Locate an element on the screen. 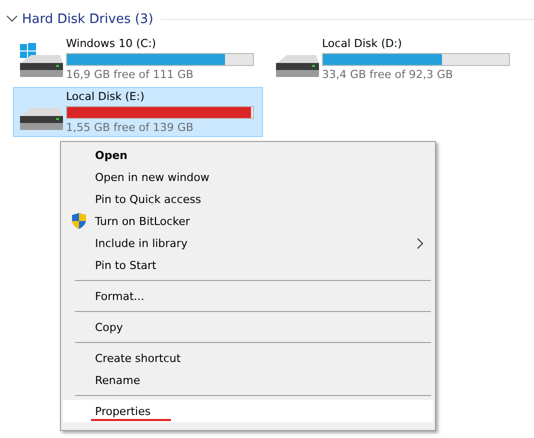 The width and height of the screenshot is (534, 438). menu-item: Rename is located at coordinates (248, 380).